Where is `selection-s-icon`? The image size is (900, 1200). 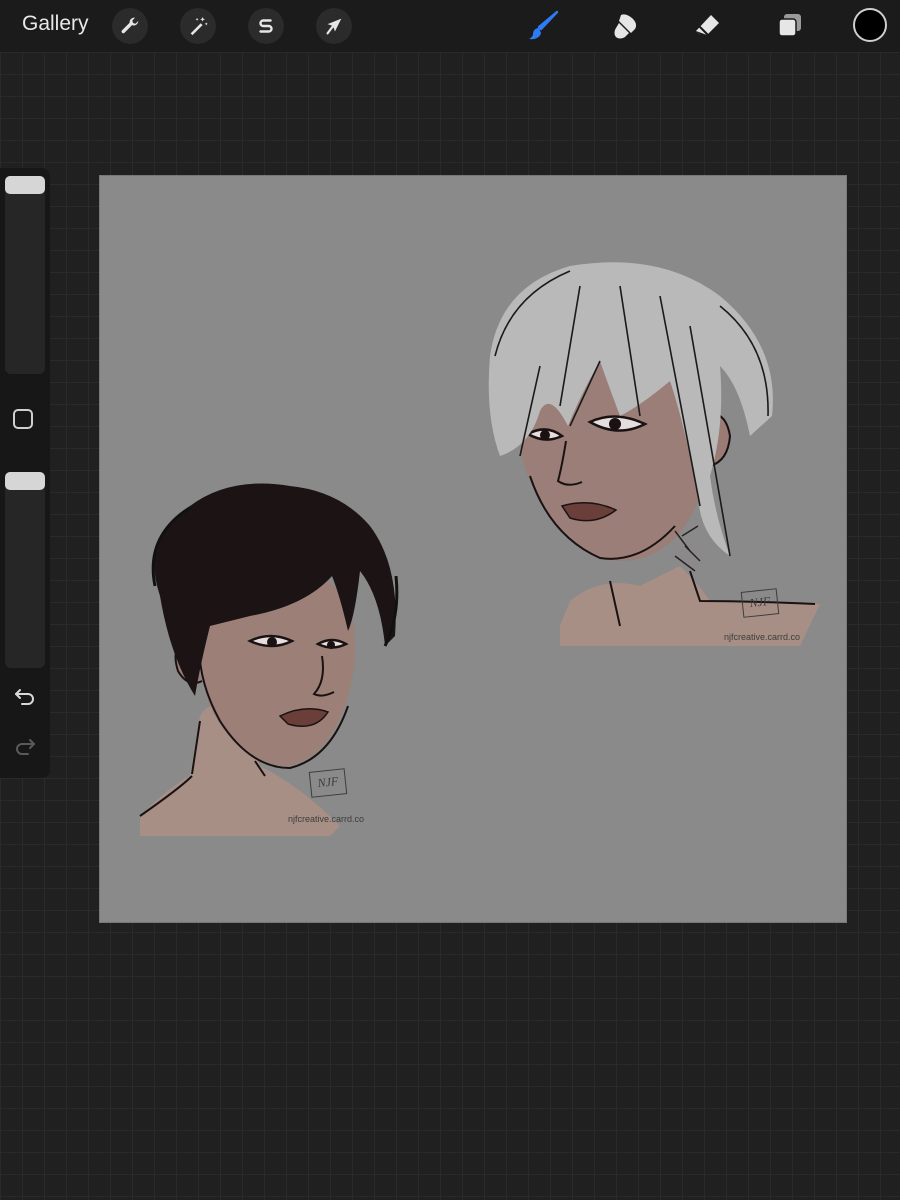
selection-s-icon is located at coordinates (266, 26).